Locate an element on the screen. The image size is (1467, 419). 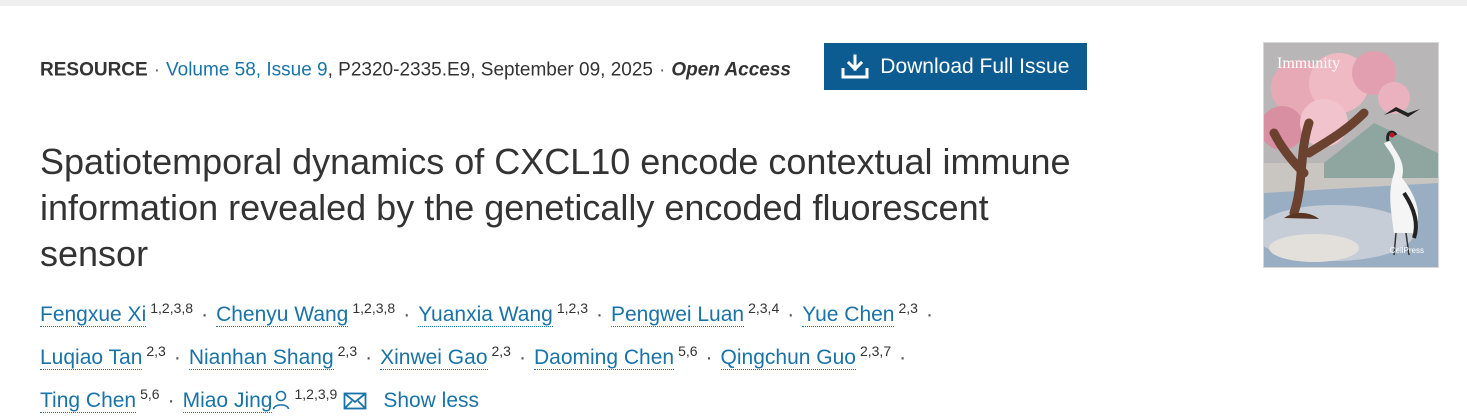
volume-issue-link: Volume 58, Issue 9 is located at coordinates (247, 70).